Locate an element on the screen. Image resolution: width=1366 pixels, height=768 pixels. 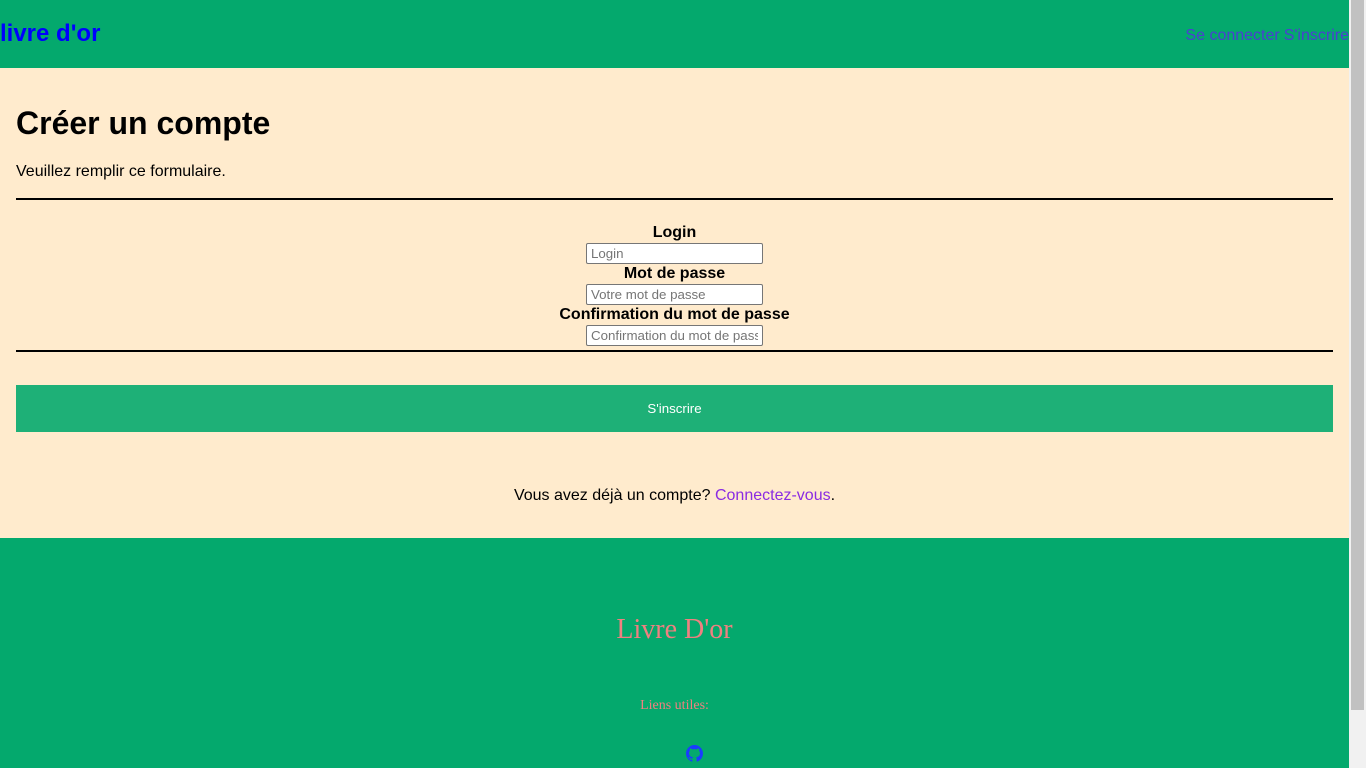
register-submit-button: S'inscrire is located at coordinates (674, 408).